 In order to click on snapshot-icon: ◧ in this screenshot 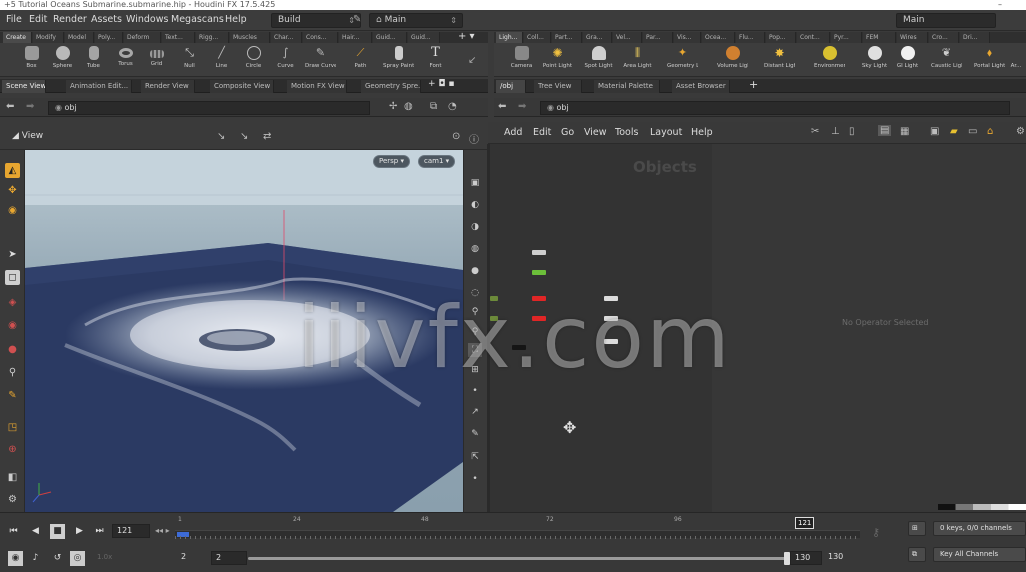, I will do `click(12, 477)`.